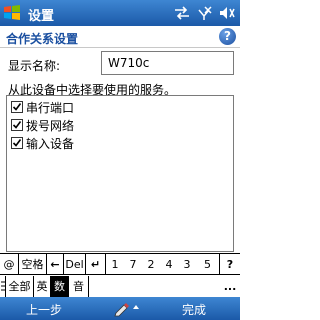  I want to click on page-header: 合作关系设置 ?, so click(120, 37).